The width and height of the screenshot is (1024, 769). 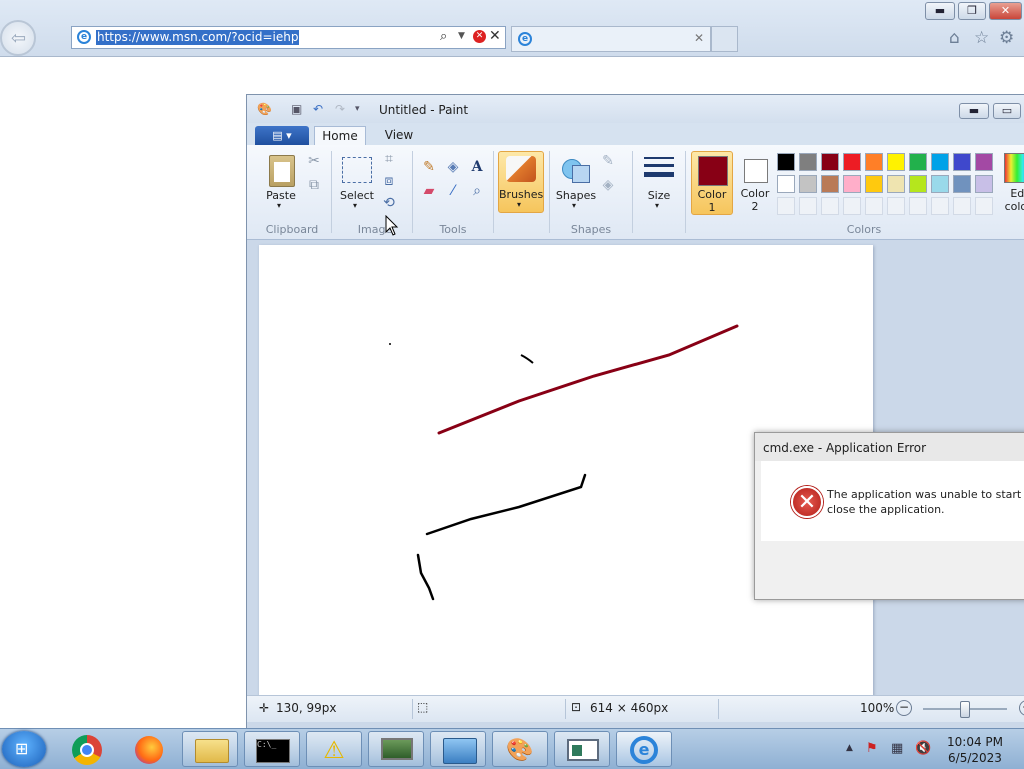 What do you see at coordinates (477, 191) in the screenshot?
I see `magnifier-icon: ⌕` at bounding box center [477, 191].